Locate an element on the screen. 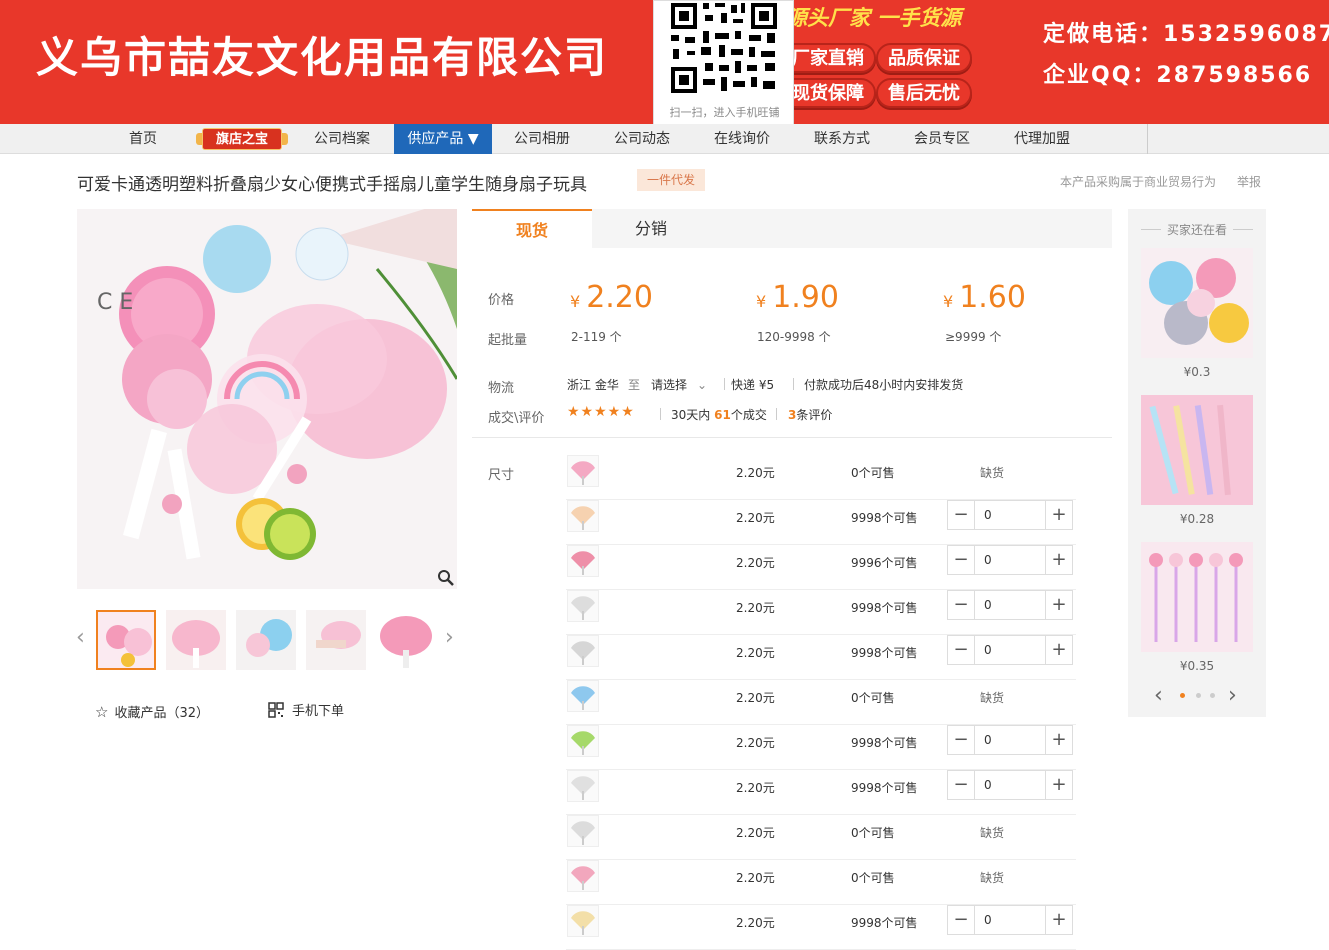 This screenshot has height=950, width=1329. carousel-dot-active is located at coordinates (1182, 695).